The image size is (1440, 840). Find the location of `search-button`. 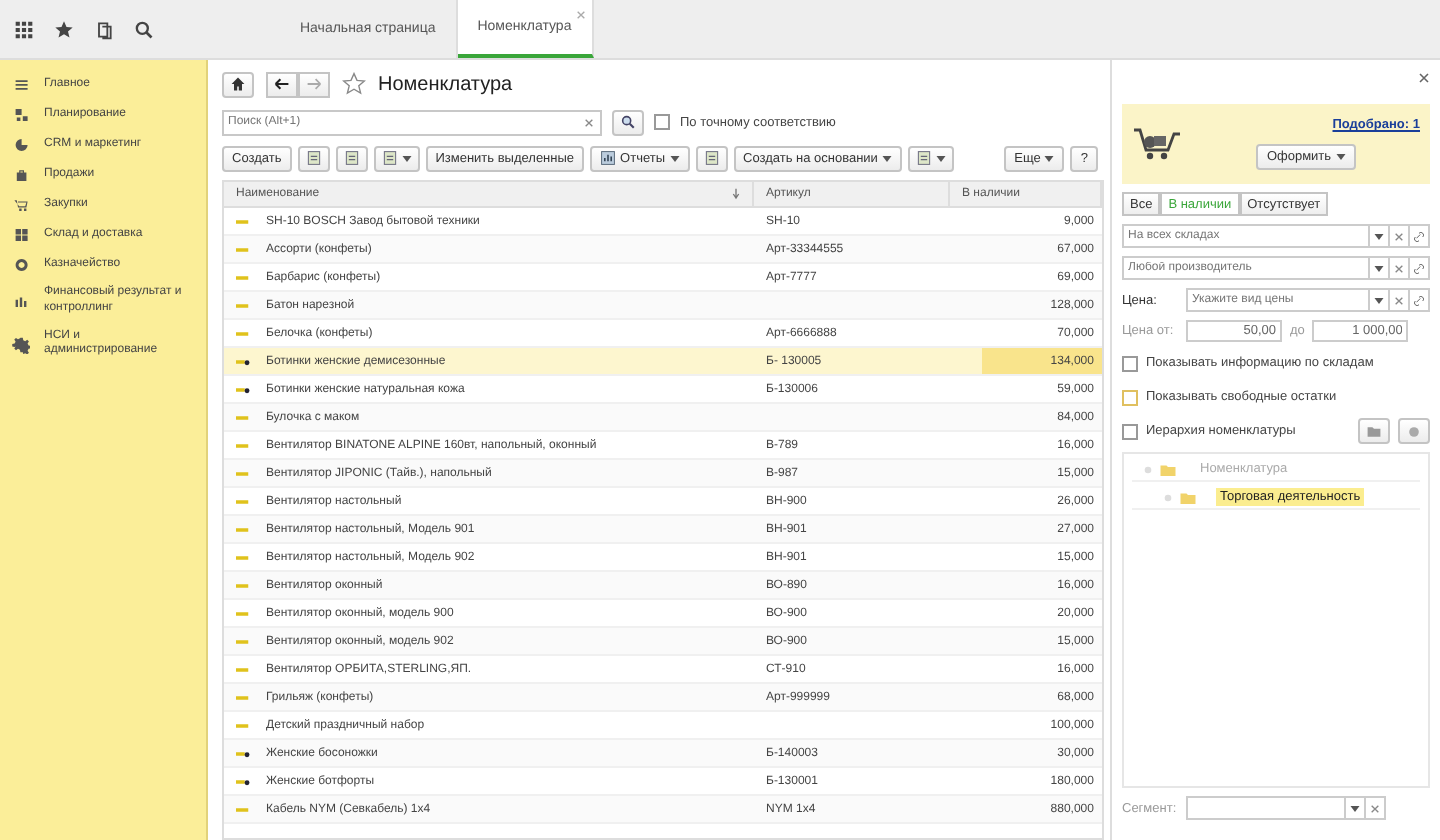

search-button is located at coordinates (628, 122).